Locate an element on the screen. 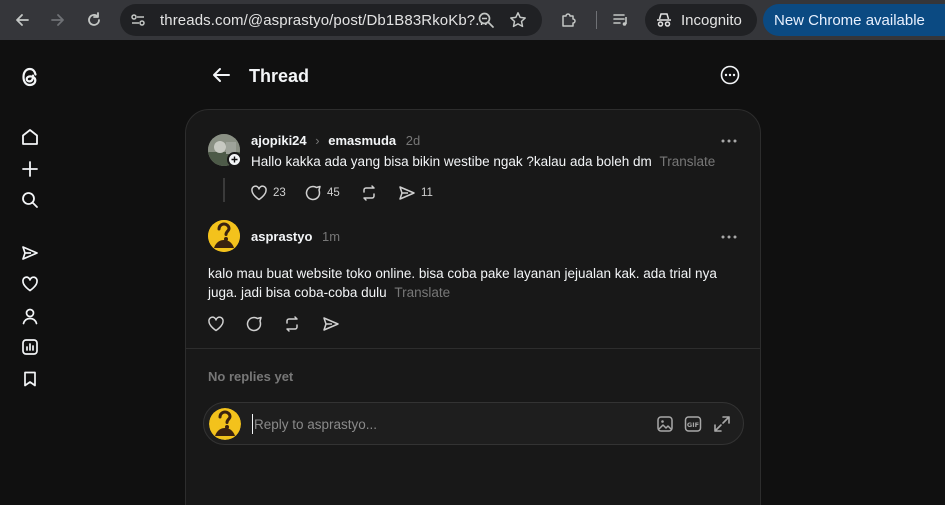 Image resolution: width=945 pixels, height=505 pixels. section-divider is located at coordinates (473, 348).